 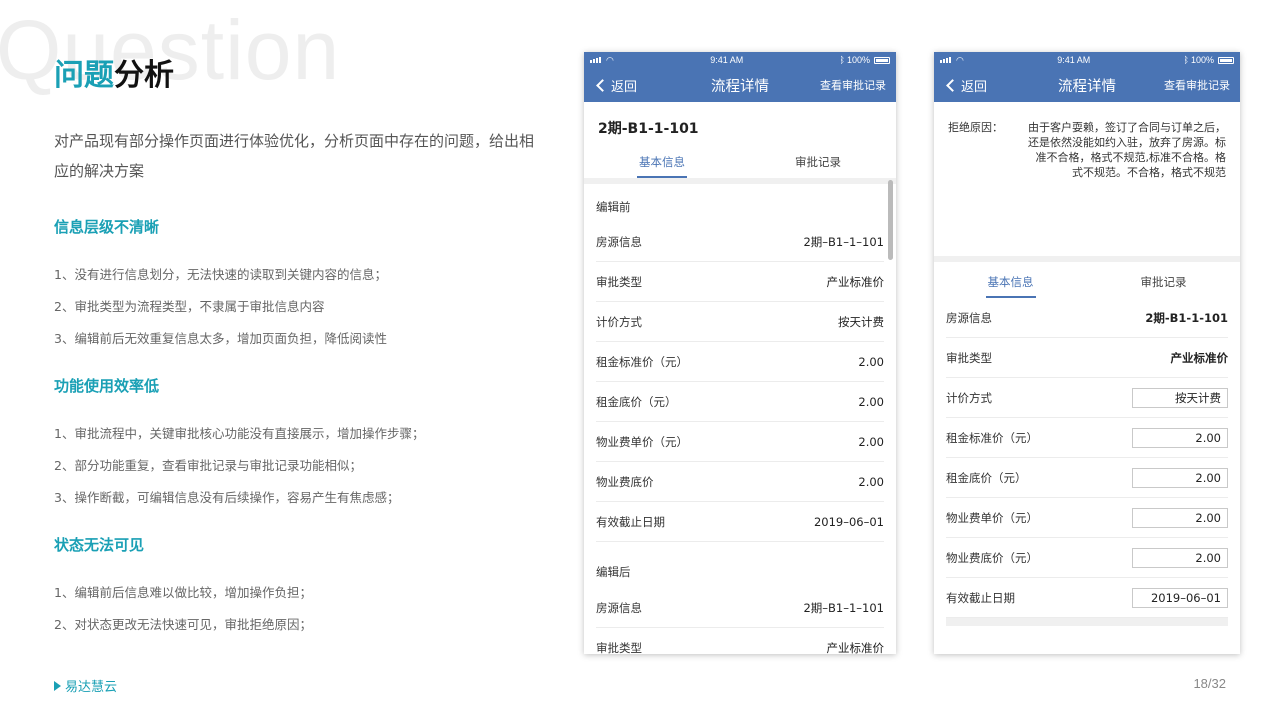 What do you see at coordinates (99, 545) in the screenshot?
I see `section-heading: 状态无法可见` at bounding box center [99, 545].